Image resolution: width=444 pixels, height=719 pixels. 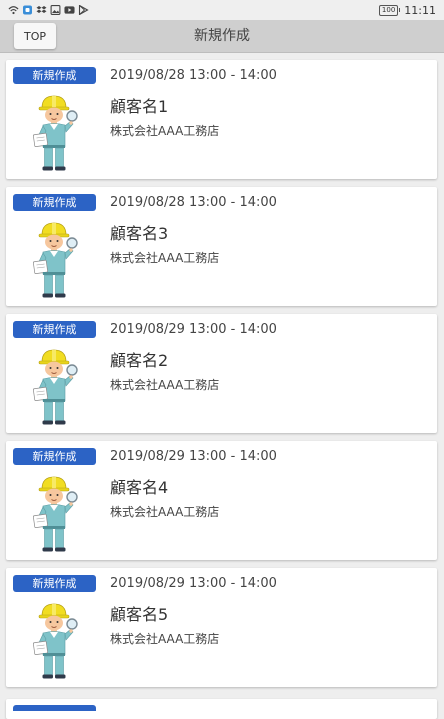 I want to click on customer-name: 顧客名1, so click(x=139, y=106).